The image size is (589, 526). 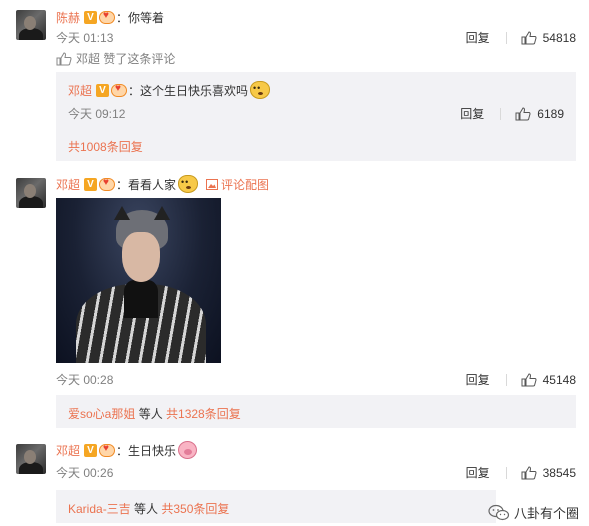 What do you see at coordinates (141, 257) in the screenshot?
I see `photo-face` at bounding box center [141, 257].